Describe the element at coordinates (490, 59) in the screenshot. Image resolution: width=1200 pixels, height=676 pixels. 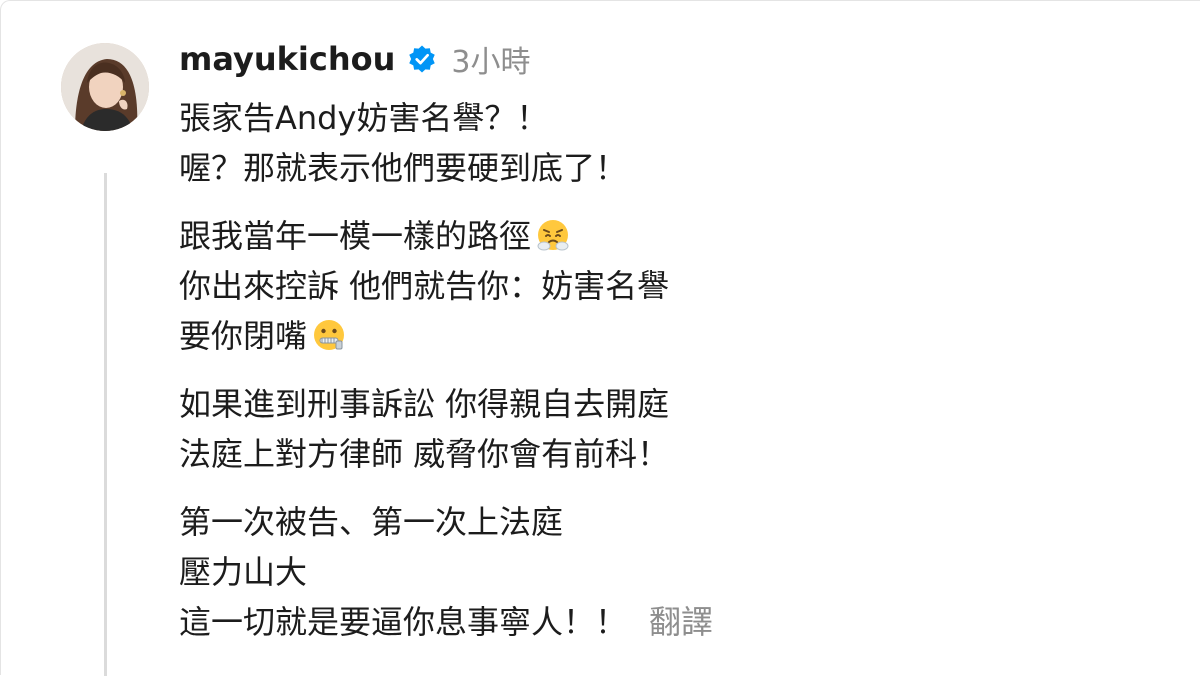
I see `timestamp: 3小時` at that location.